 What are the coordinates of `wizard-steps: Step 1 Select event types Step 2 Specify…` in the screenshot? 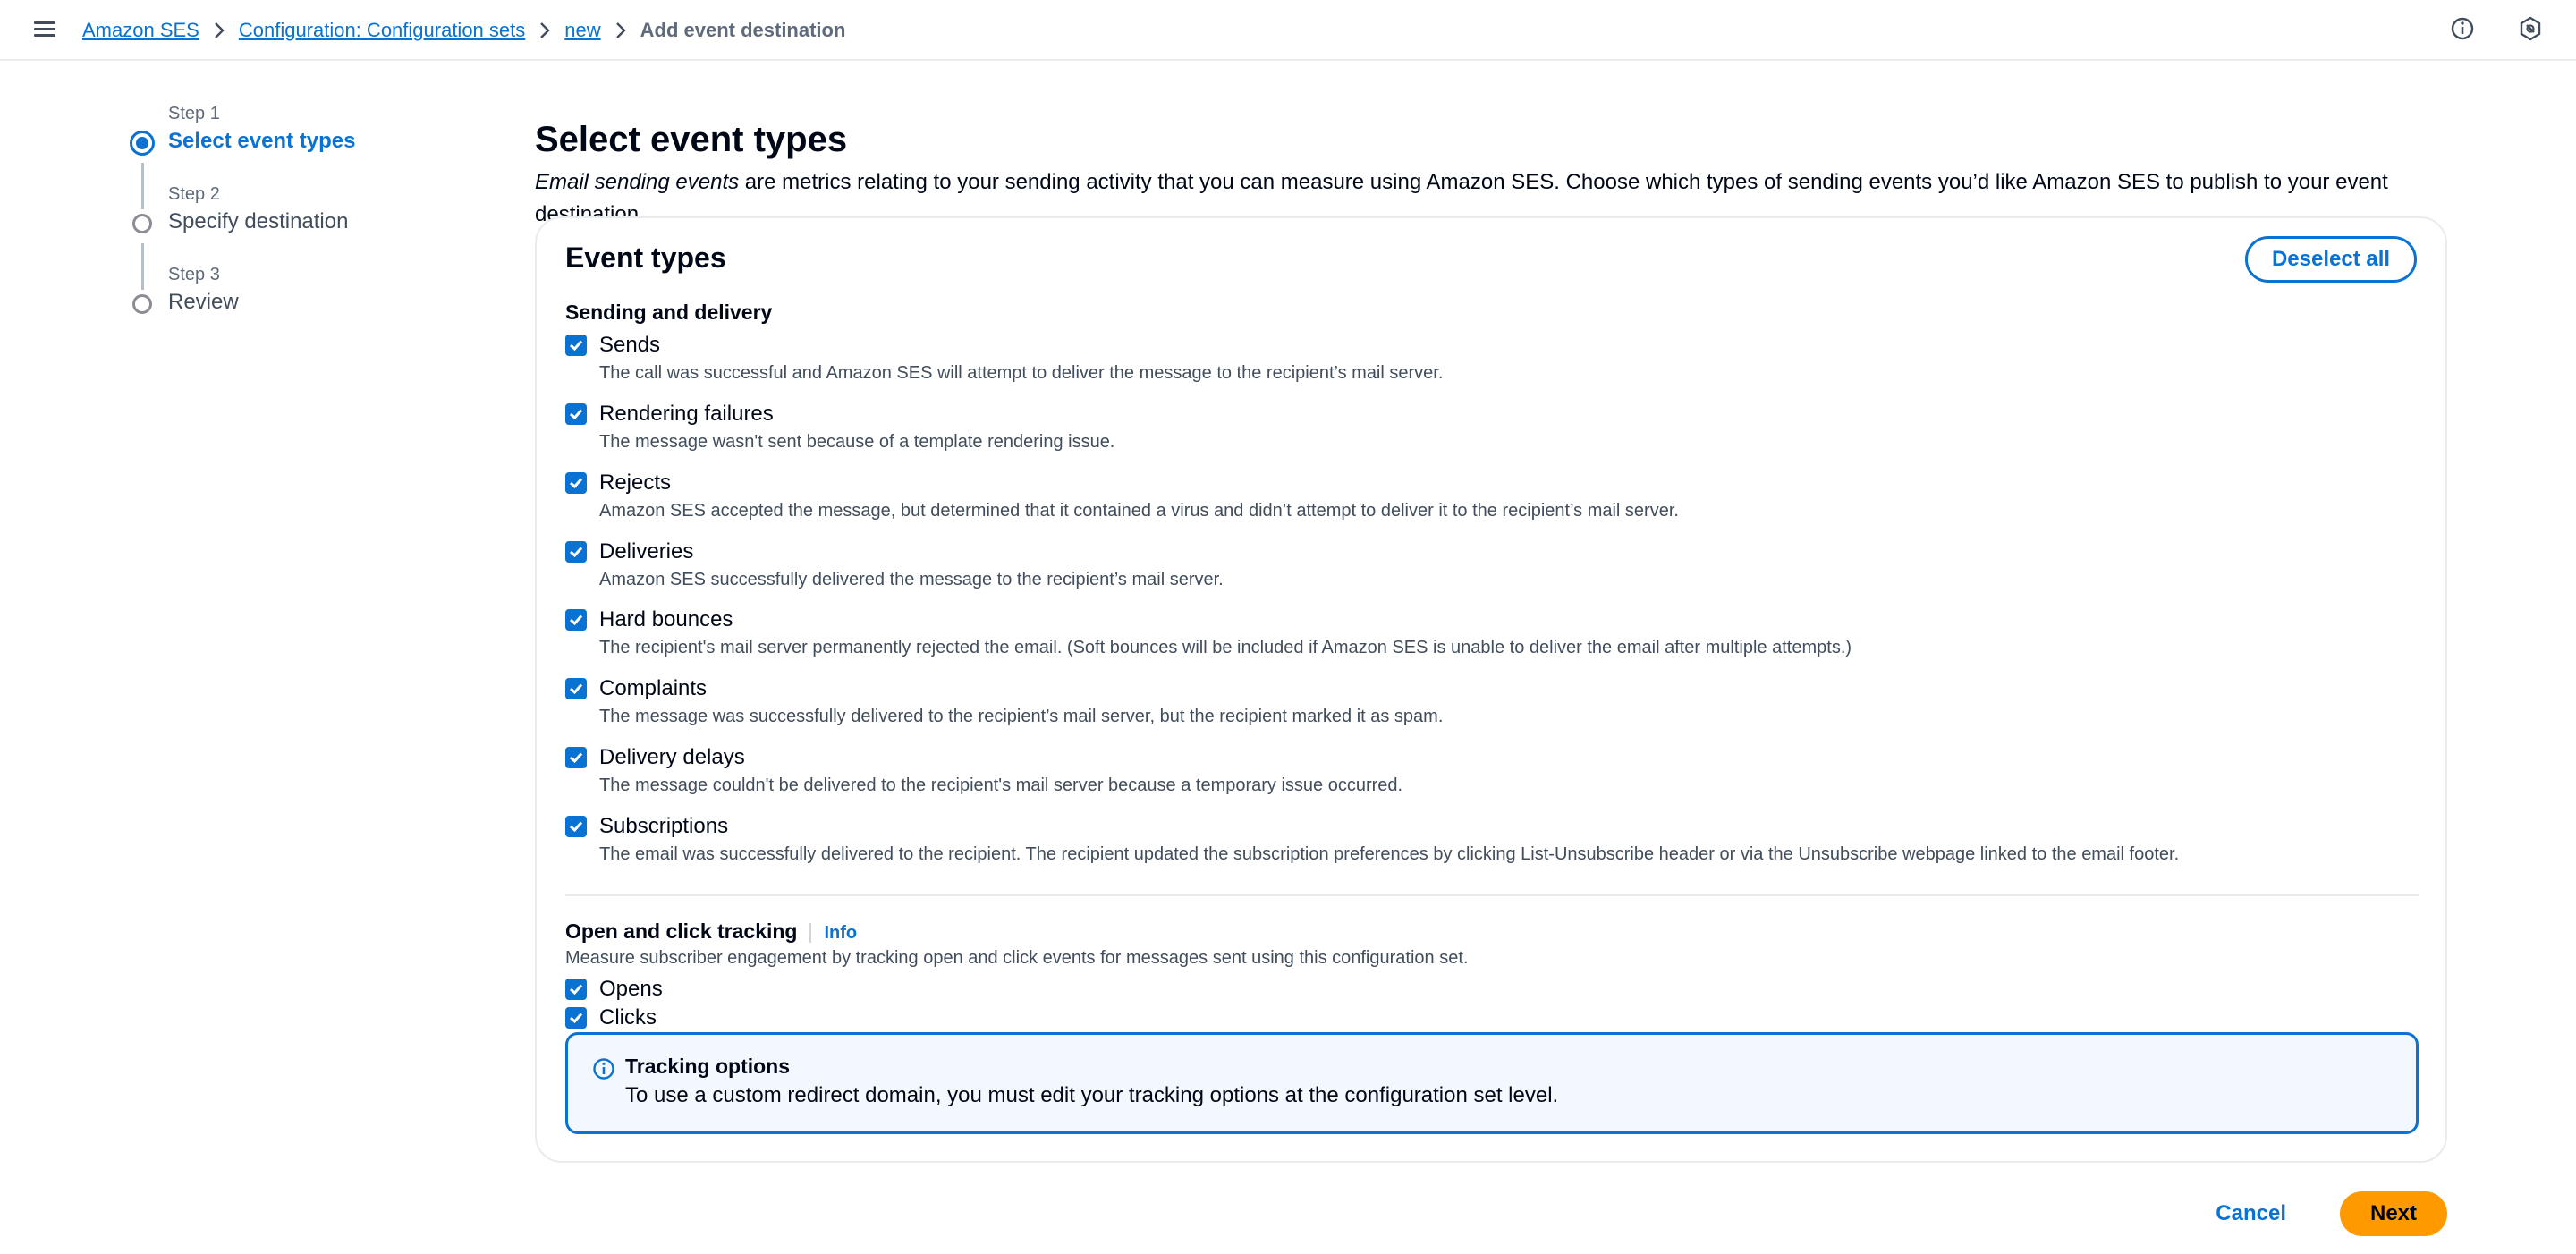 It's located at (295, 221).